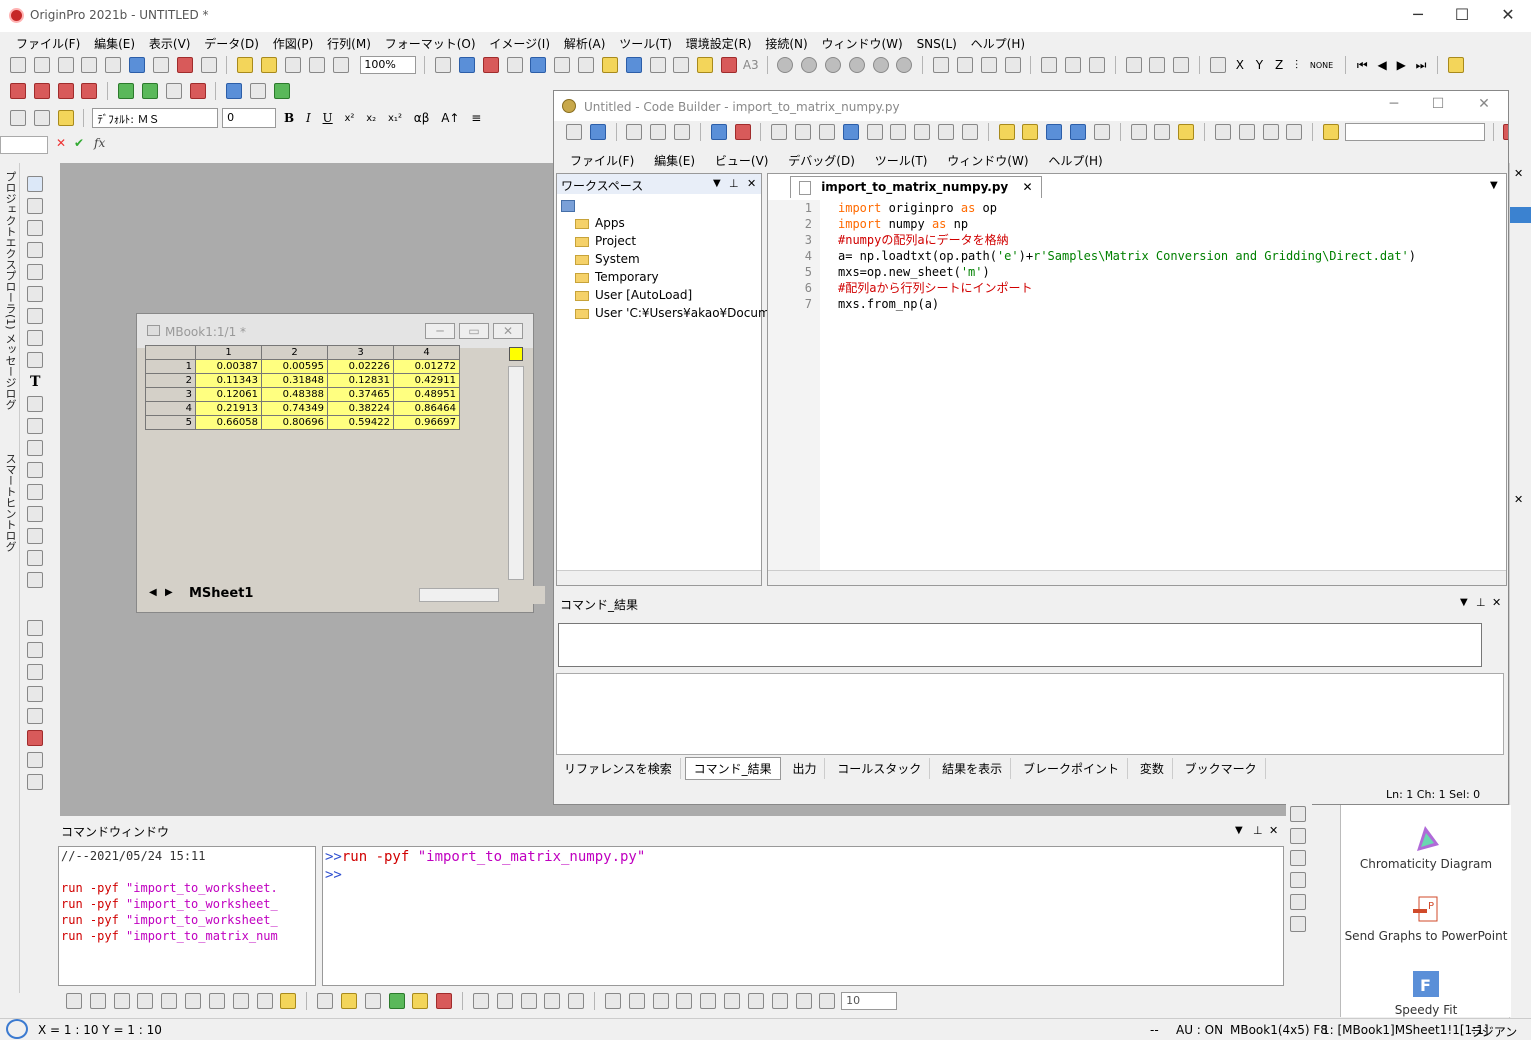 Image resolution: width=1531 pixels, height=1040 pixels. What do you see at coordinates (35, 294) in the screenshot?
I see `screen-reader-icon` at bounding box center [35, 294].